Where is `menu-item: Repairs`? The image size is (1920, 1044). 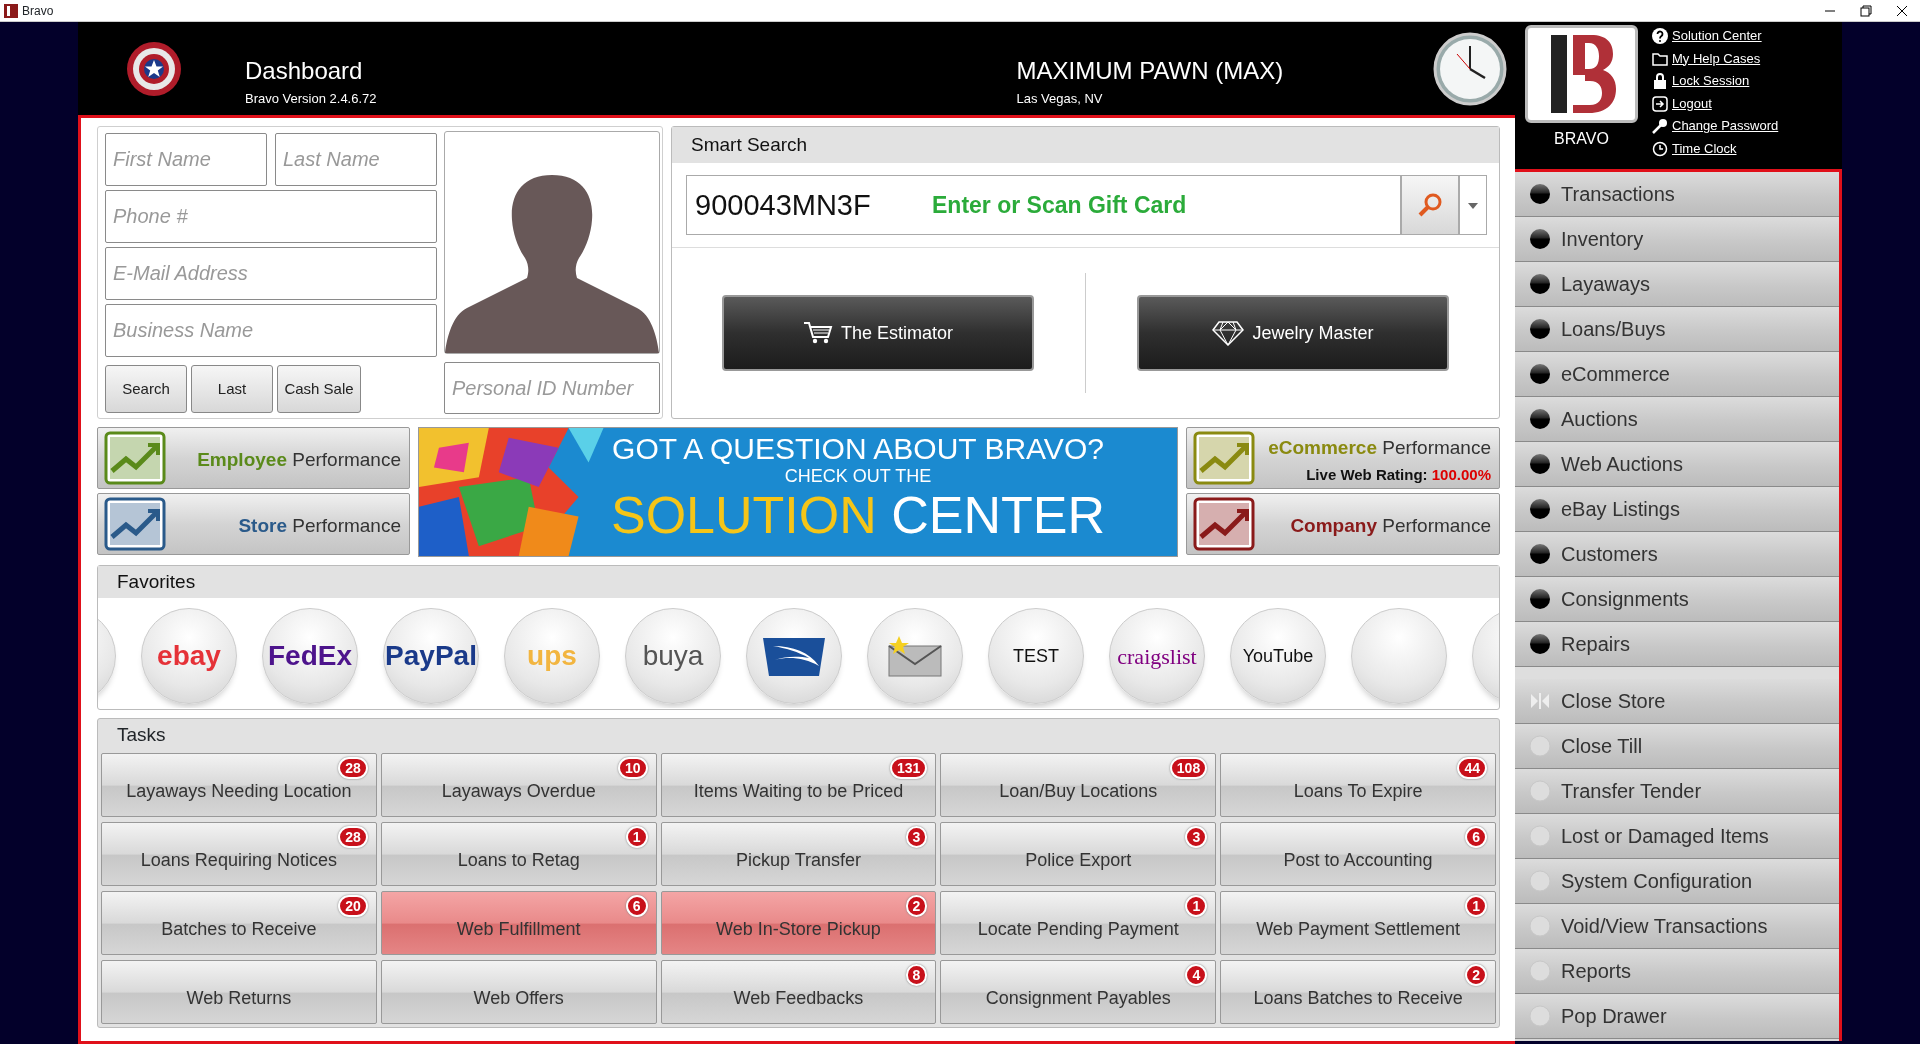 menu-item: Repairs is located at coordinates (1677, 644).